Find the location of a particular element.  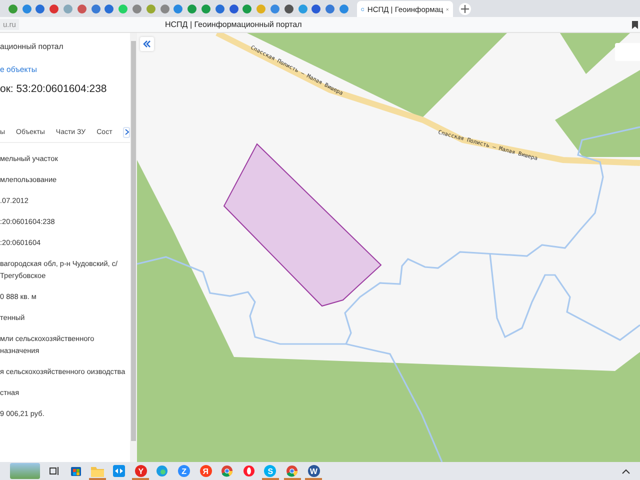

app-button: Y is located at coordinates (141, 471).